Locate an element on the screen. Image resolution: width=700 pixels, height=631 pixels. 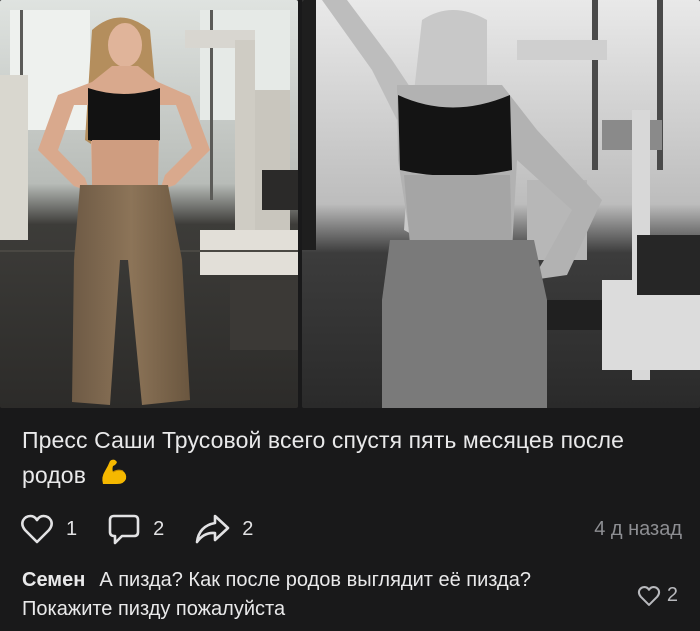
comment-author: Семен is located at coordinates (53, 580).